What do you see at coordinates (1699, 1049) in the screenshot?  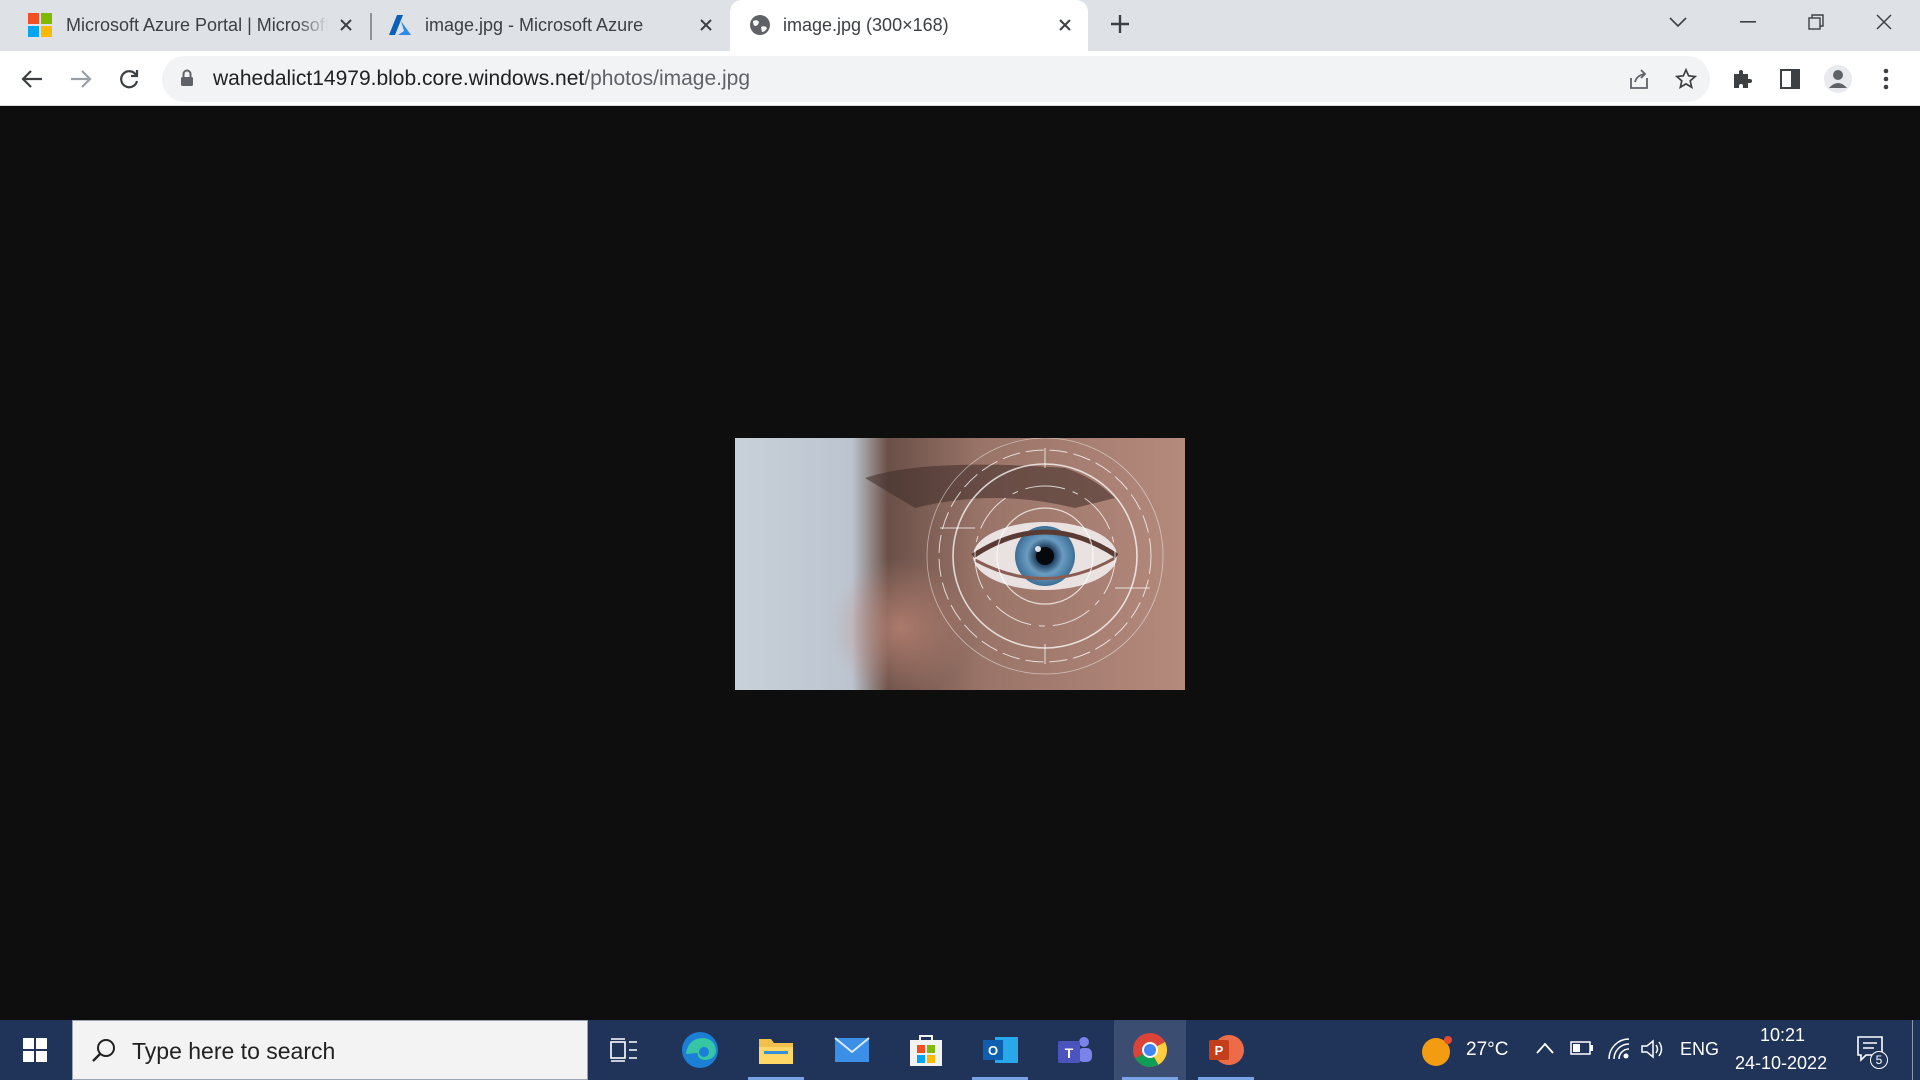 I see `input-language: ENG` at bounding box center [1699, 1049].